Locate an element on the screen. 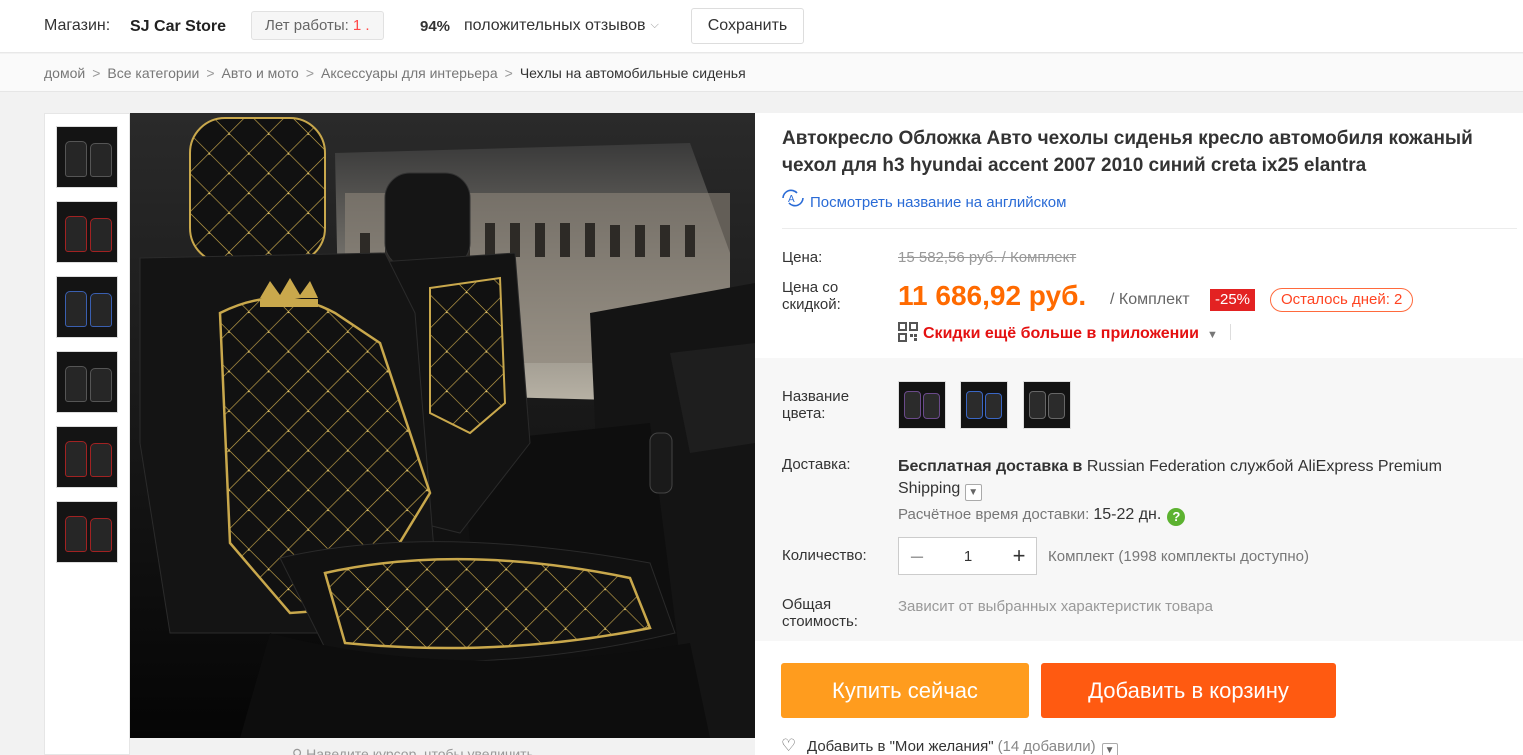 This screenshot has height=755, width=1523. translate-title-link: A Посмотреть название на английском is located at coordinates (923, 200).